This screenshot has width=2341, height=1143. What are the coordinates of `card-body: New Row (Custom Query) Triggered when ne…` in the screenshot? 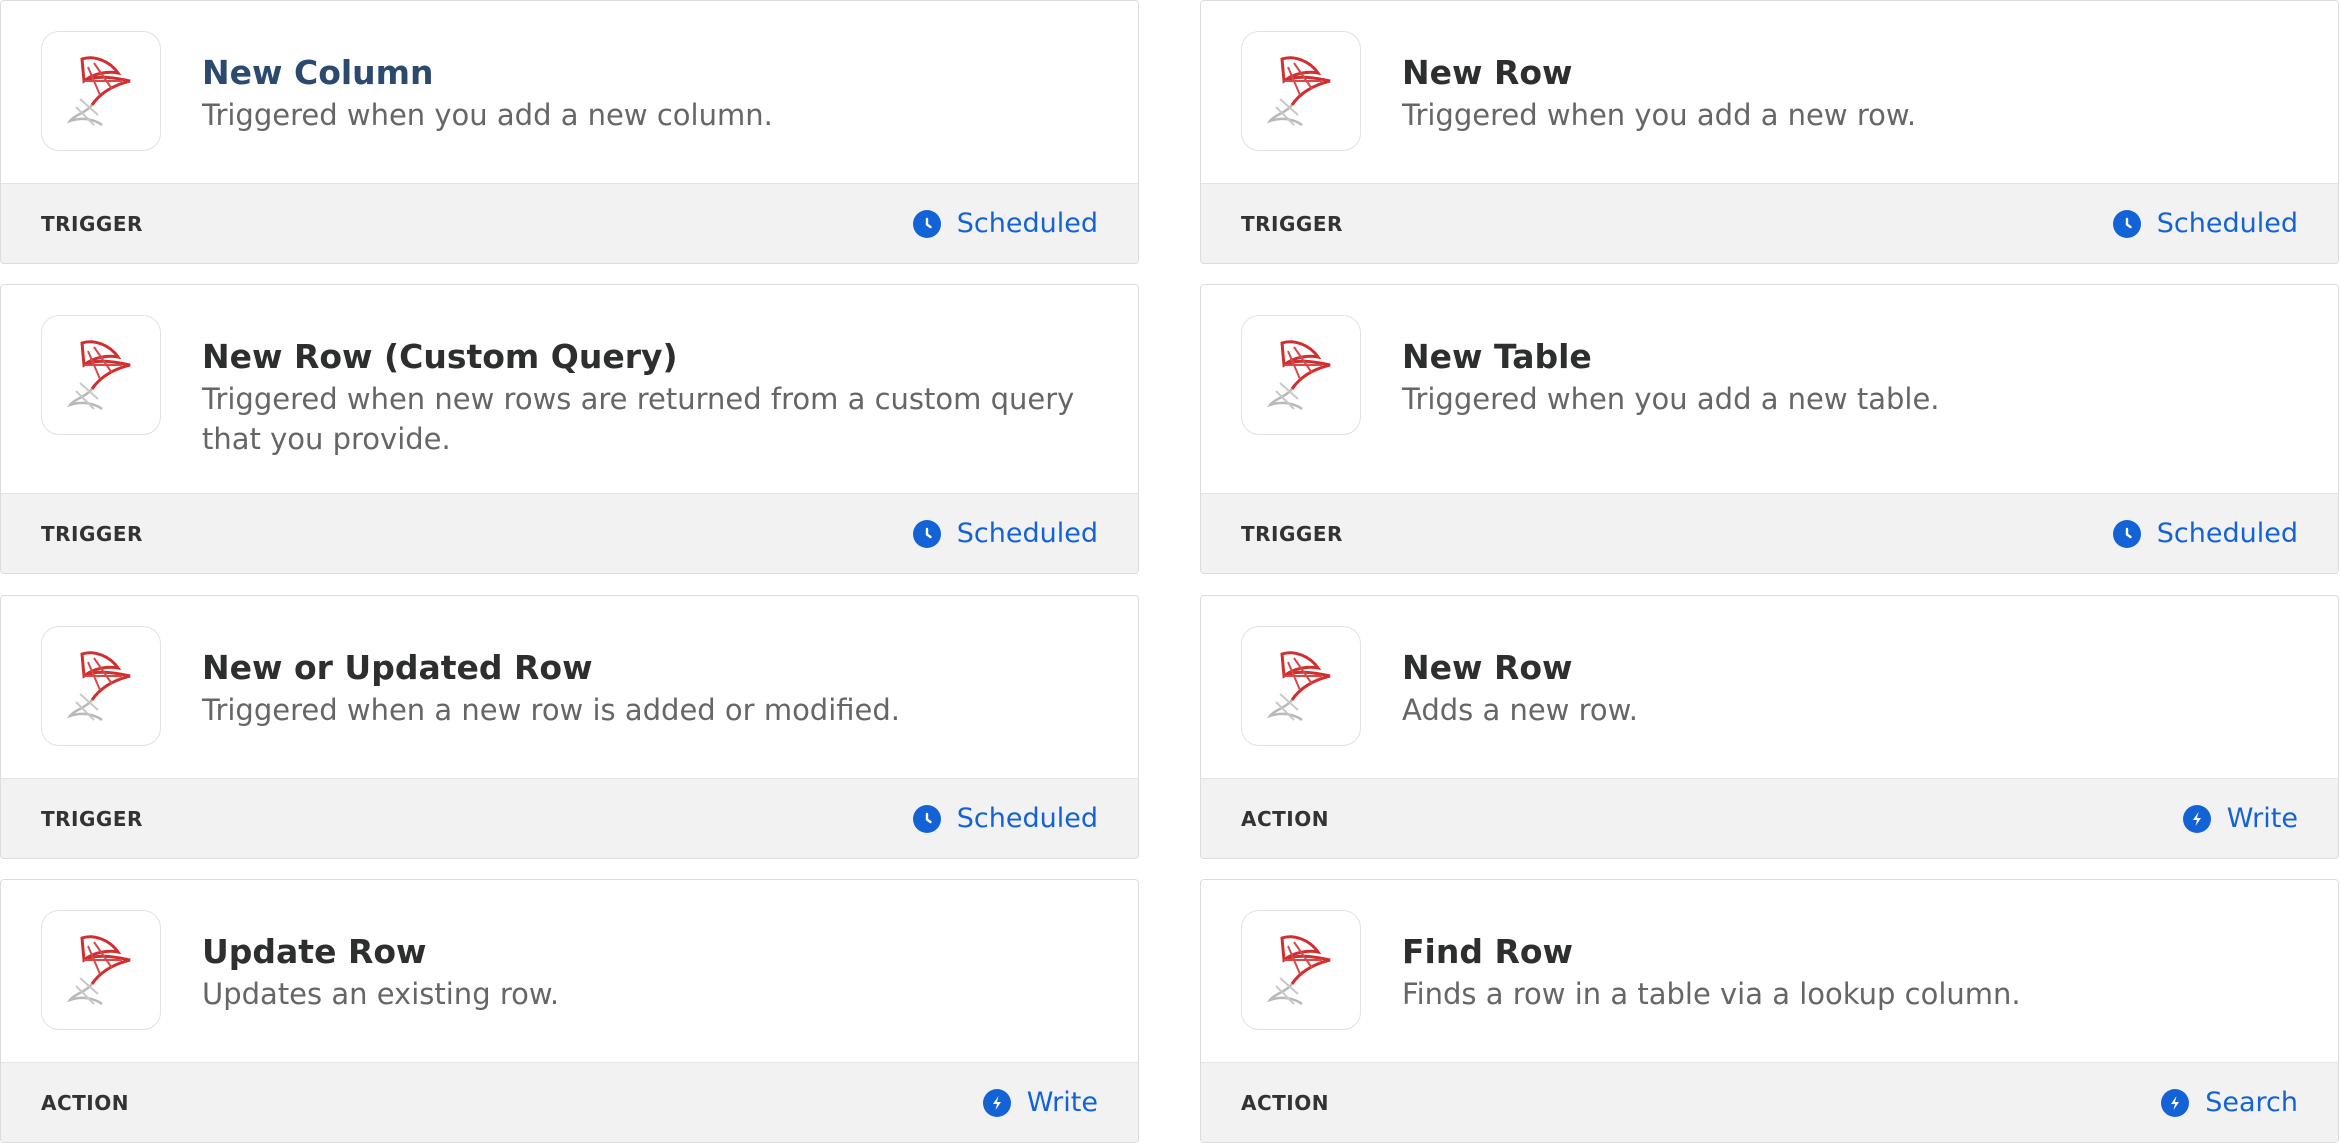 It's located at (569, 390).